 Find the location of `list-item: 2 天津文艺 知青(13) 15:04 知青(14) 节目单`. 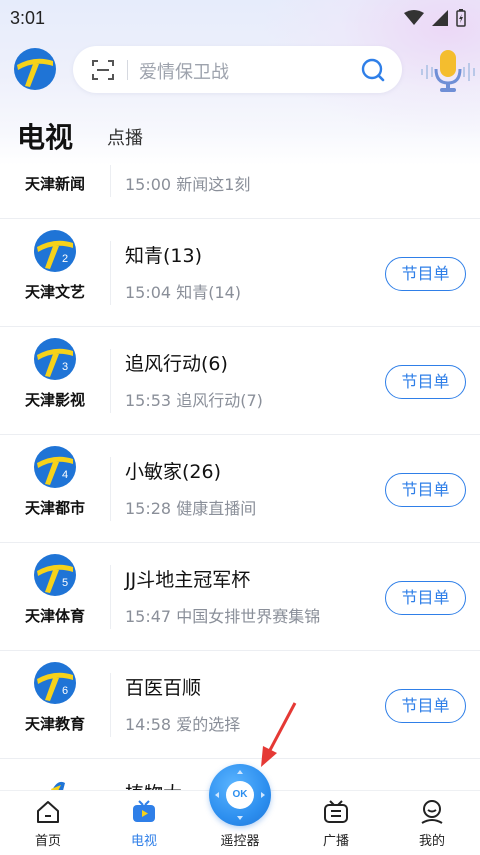

list-item: 2 天津文艺 知青(13) 15:04 知青(14) 节目单 is located at coordinates (240, 273).